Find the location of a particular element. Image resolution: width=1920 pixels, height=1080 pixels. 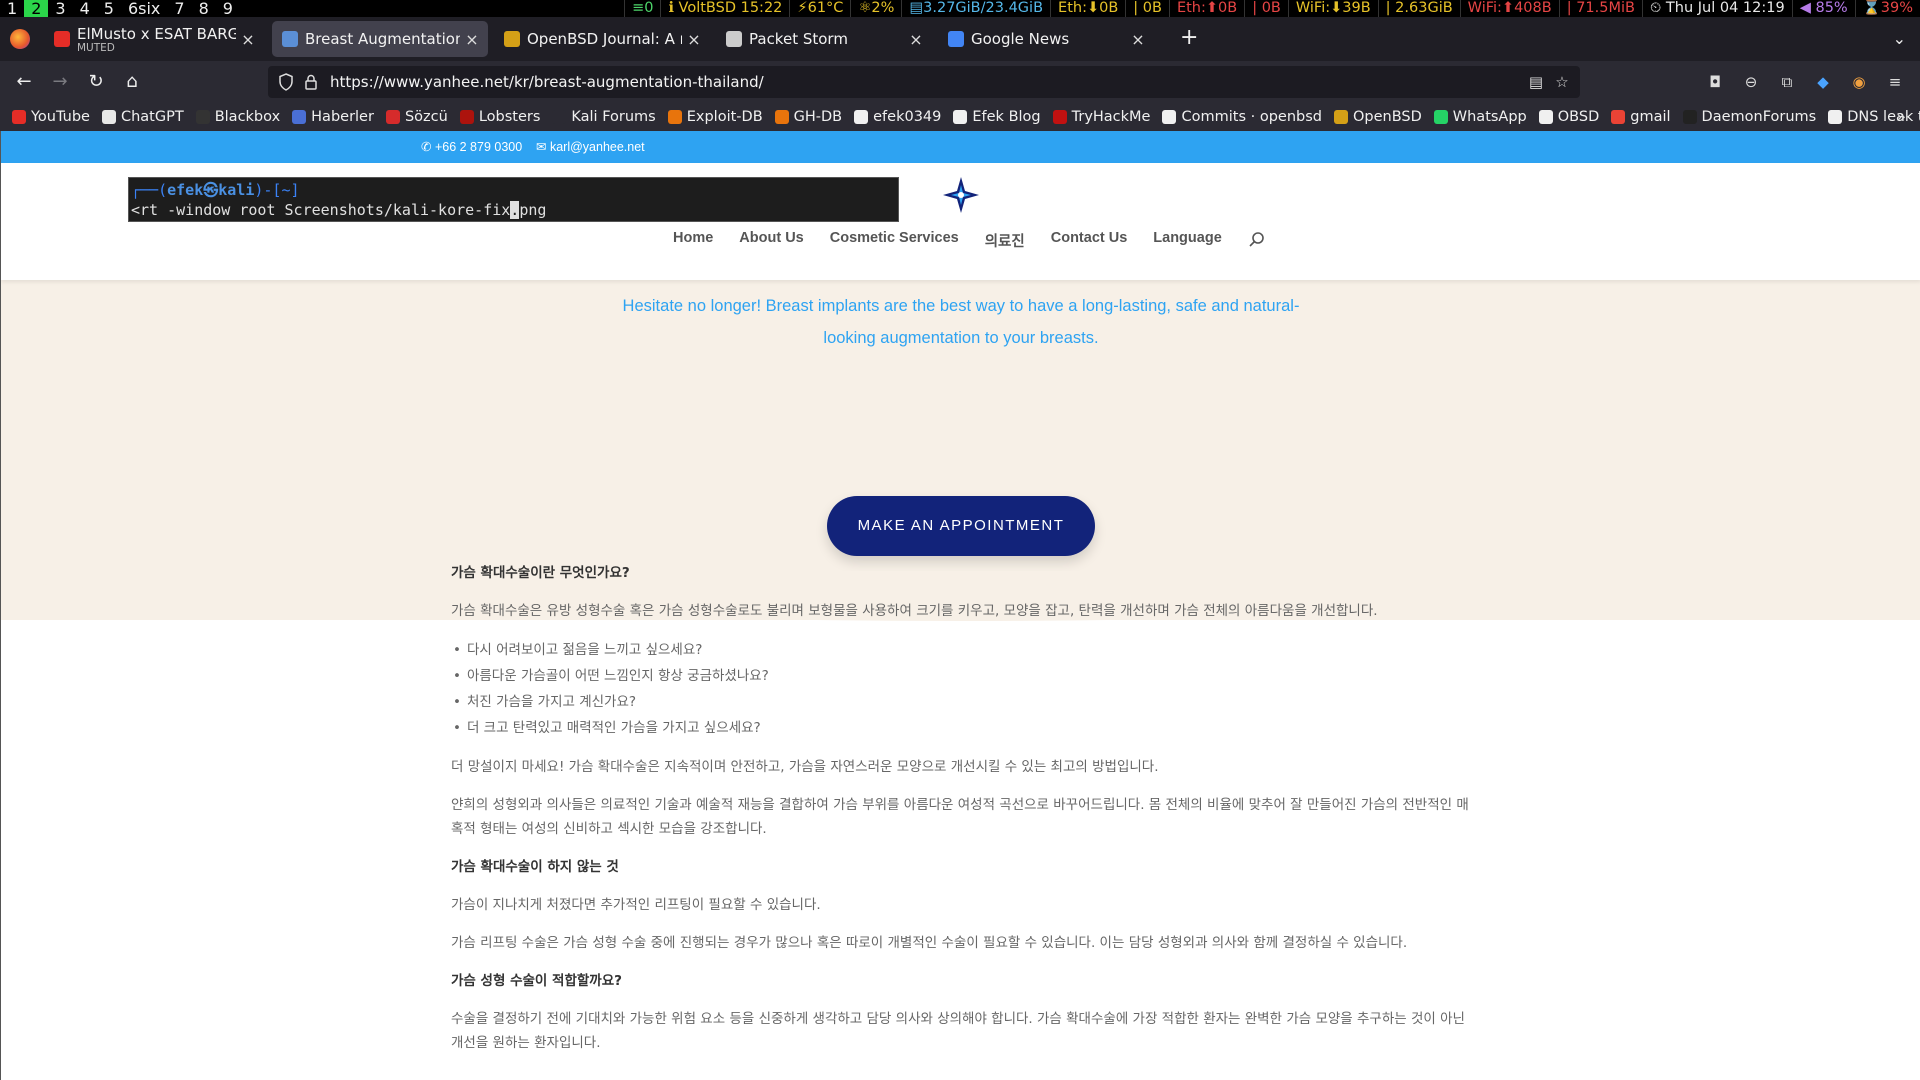

tracking-protection-icon is located at coordinates (286, 82).